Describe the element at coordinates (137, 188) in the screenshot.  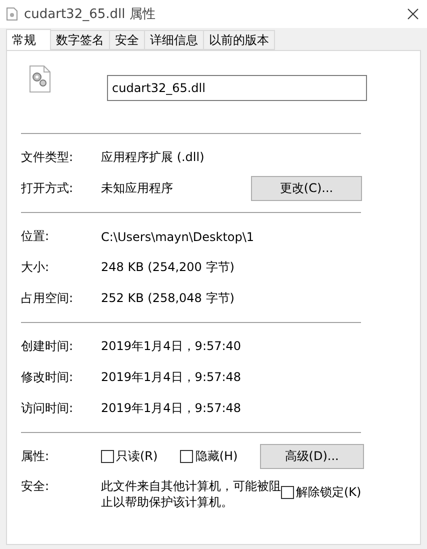
I see `field-value: 未知应用程序` at that location.